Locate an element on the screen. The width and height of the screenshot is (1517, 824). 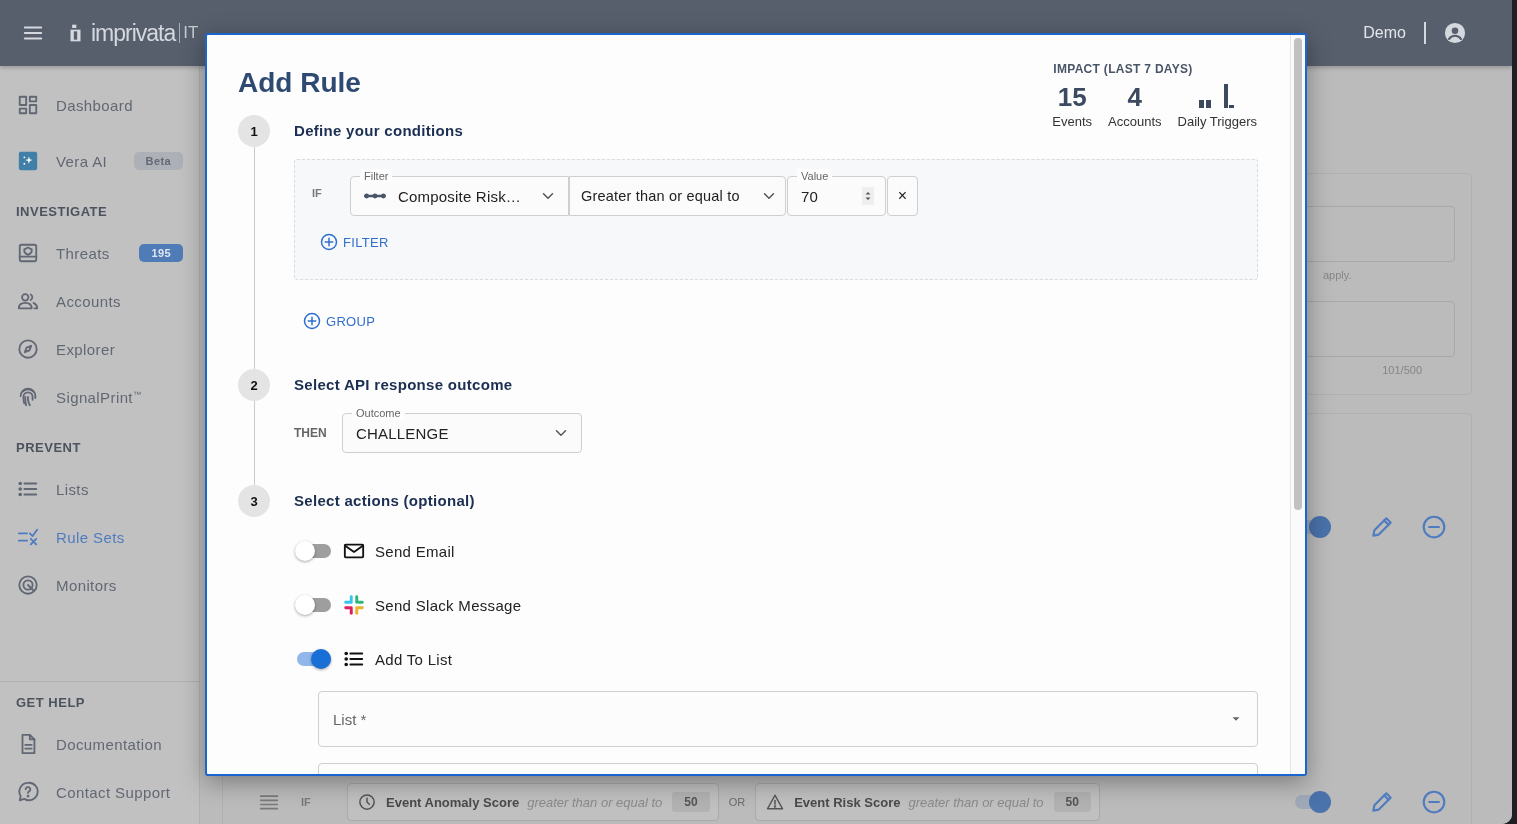
step-title: Define your conditions is located at coordinates (379, 131).